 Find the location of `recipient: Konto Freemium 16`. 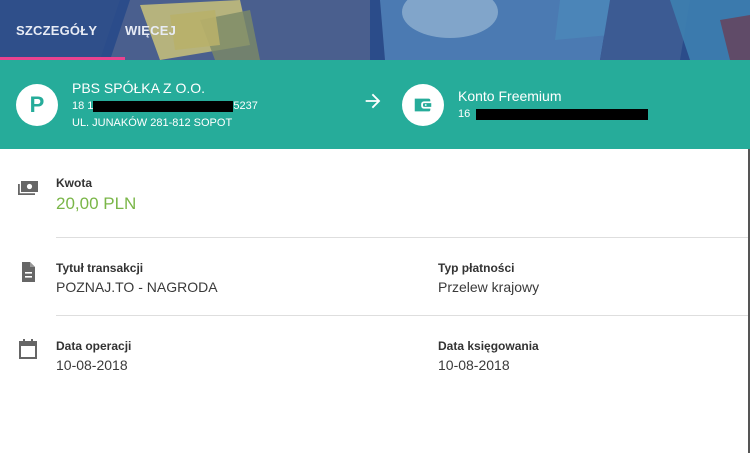

recipient: Konto Freemium 16 is located at coordinates (525, 104).